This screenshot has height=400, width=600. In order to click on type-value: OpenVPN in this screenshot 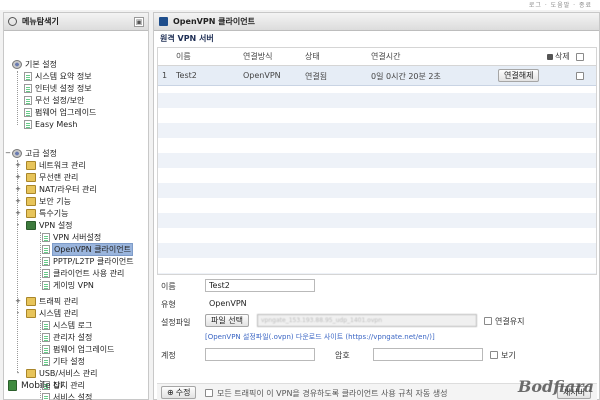, I will do `click(228, 303)`.